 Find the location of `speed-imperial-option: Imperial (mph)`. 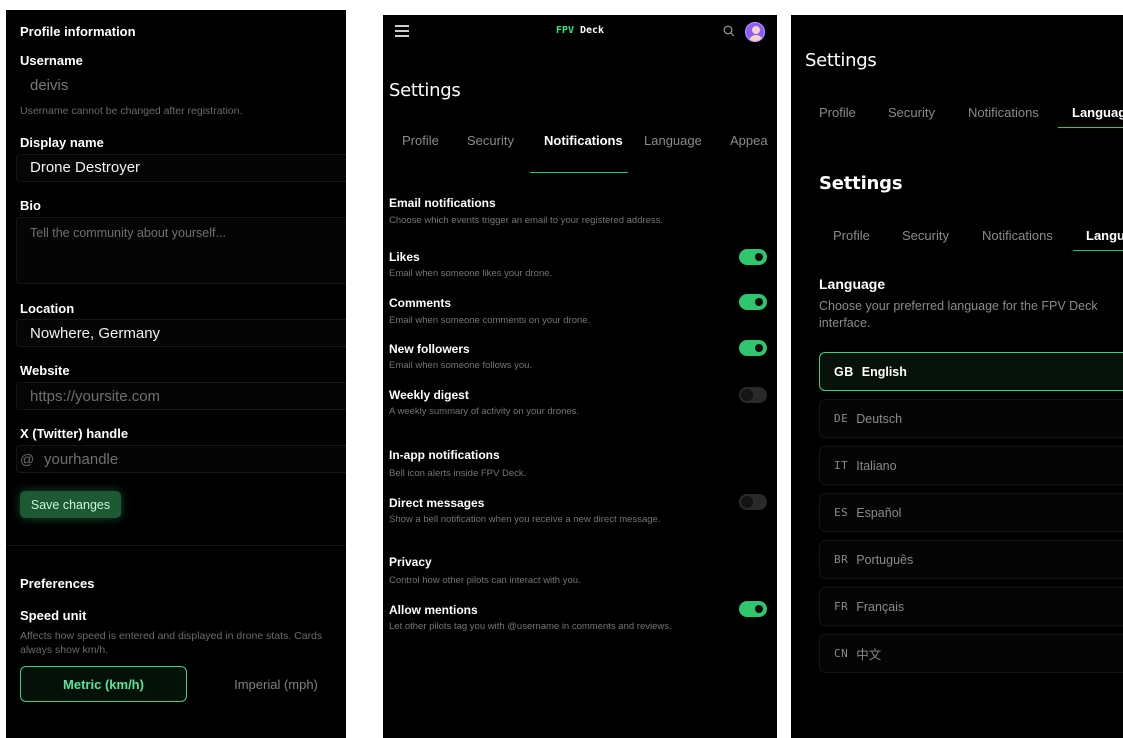

speed-imperial-option: Imperial (mph) is located at coordinates (271, 684).